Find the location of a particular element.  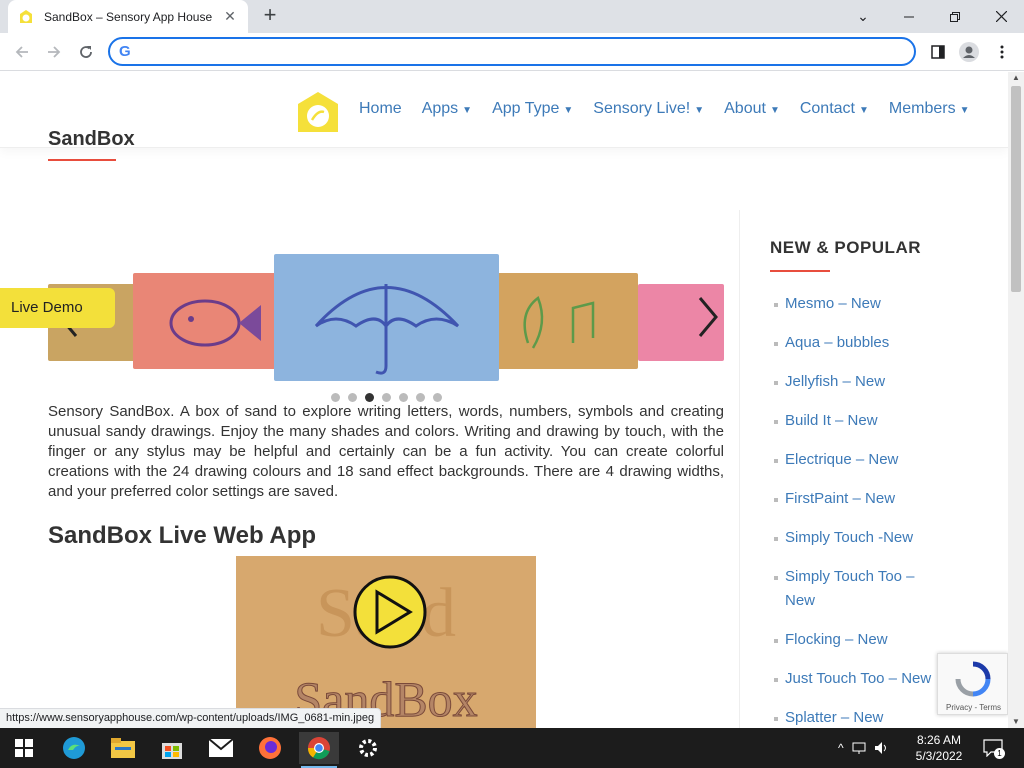

restore-button is located at coordinates (955, 16).